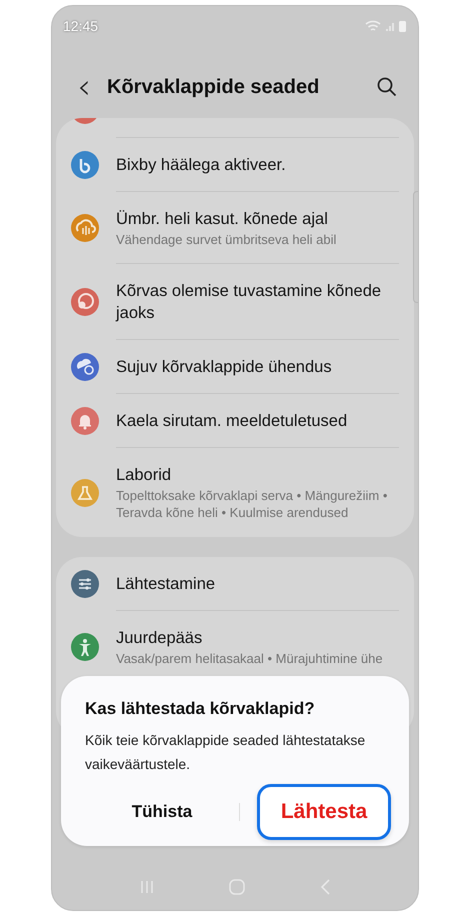 The image size is (470, 915). Describe the element at coordinates (257, 302) in the screenshot. I see `setting-title: Kõrvas olemise tuvastamine kõnede jaoks` at that location.